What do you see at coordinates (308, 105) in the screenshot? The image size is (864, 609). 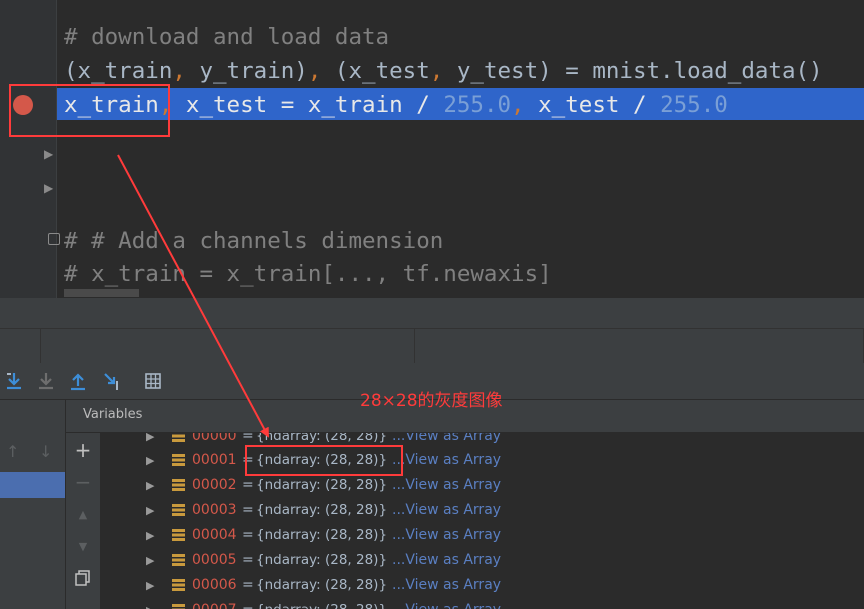 I see `code-token: x_test = x_train /` at bounding box center [308, 105].